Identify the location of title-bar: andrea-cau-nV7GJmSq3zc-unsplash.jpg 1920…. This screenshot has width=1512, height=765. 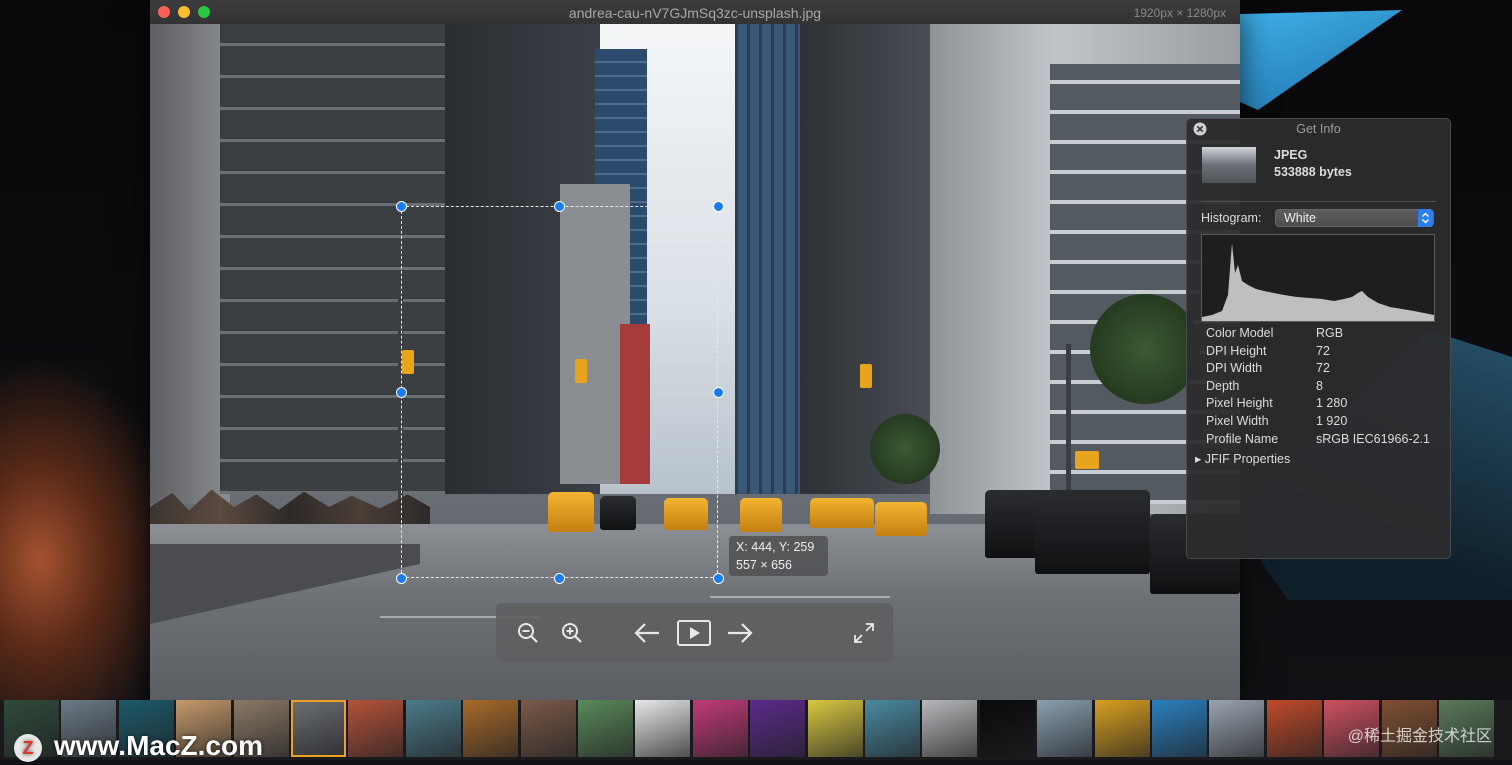
(695, 12).